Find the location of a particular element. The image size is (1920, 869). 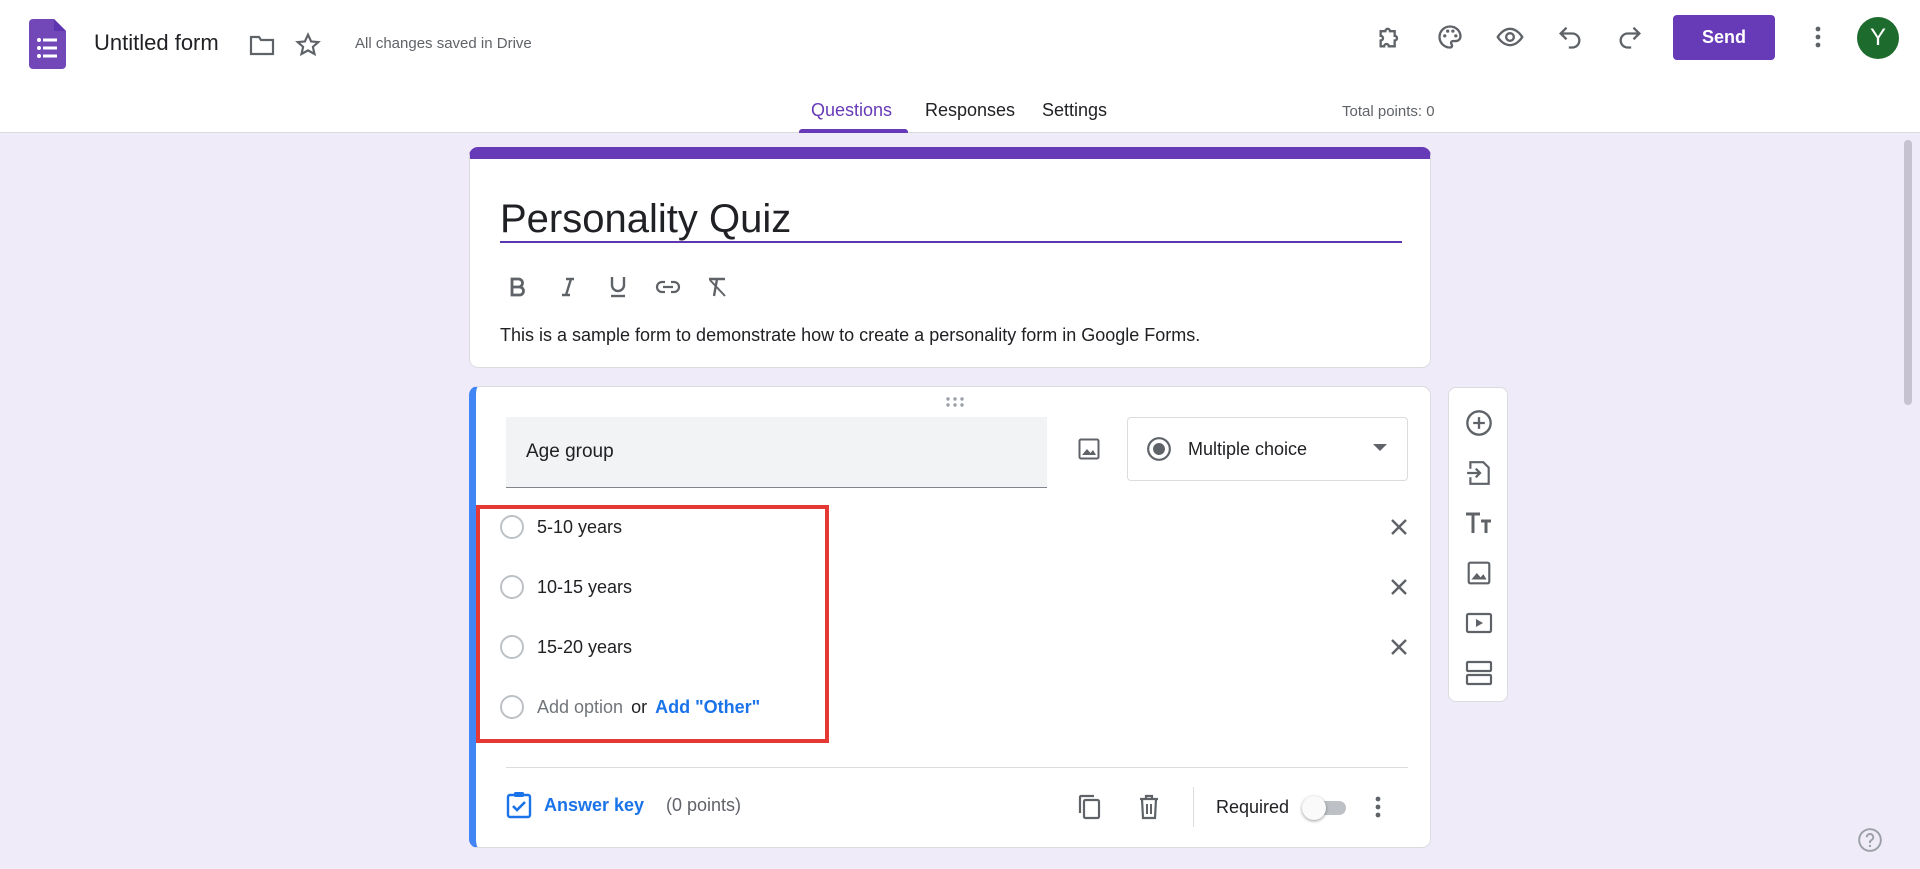

chevron-down-icon is located at coordinates (1380, 447).